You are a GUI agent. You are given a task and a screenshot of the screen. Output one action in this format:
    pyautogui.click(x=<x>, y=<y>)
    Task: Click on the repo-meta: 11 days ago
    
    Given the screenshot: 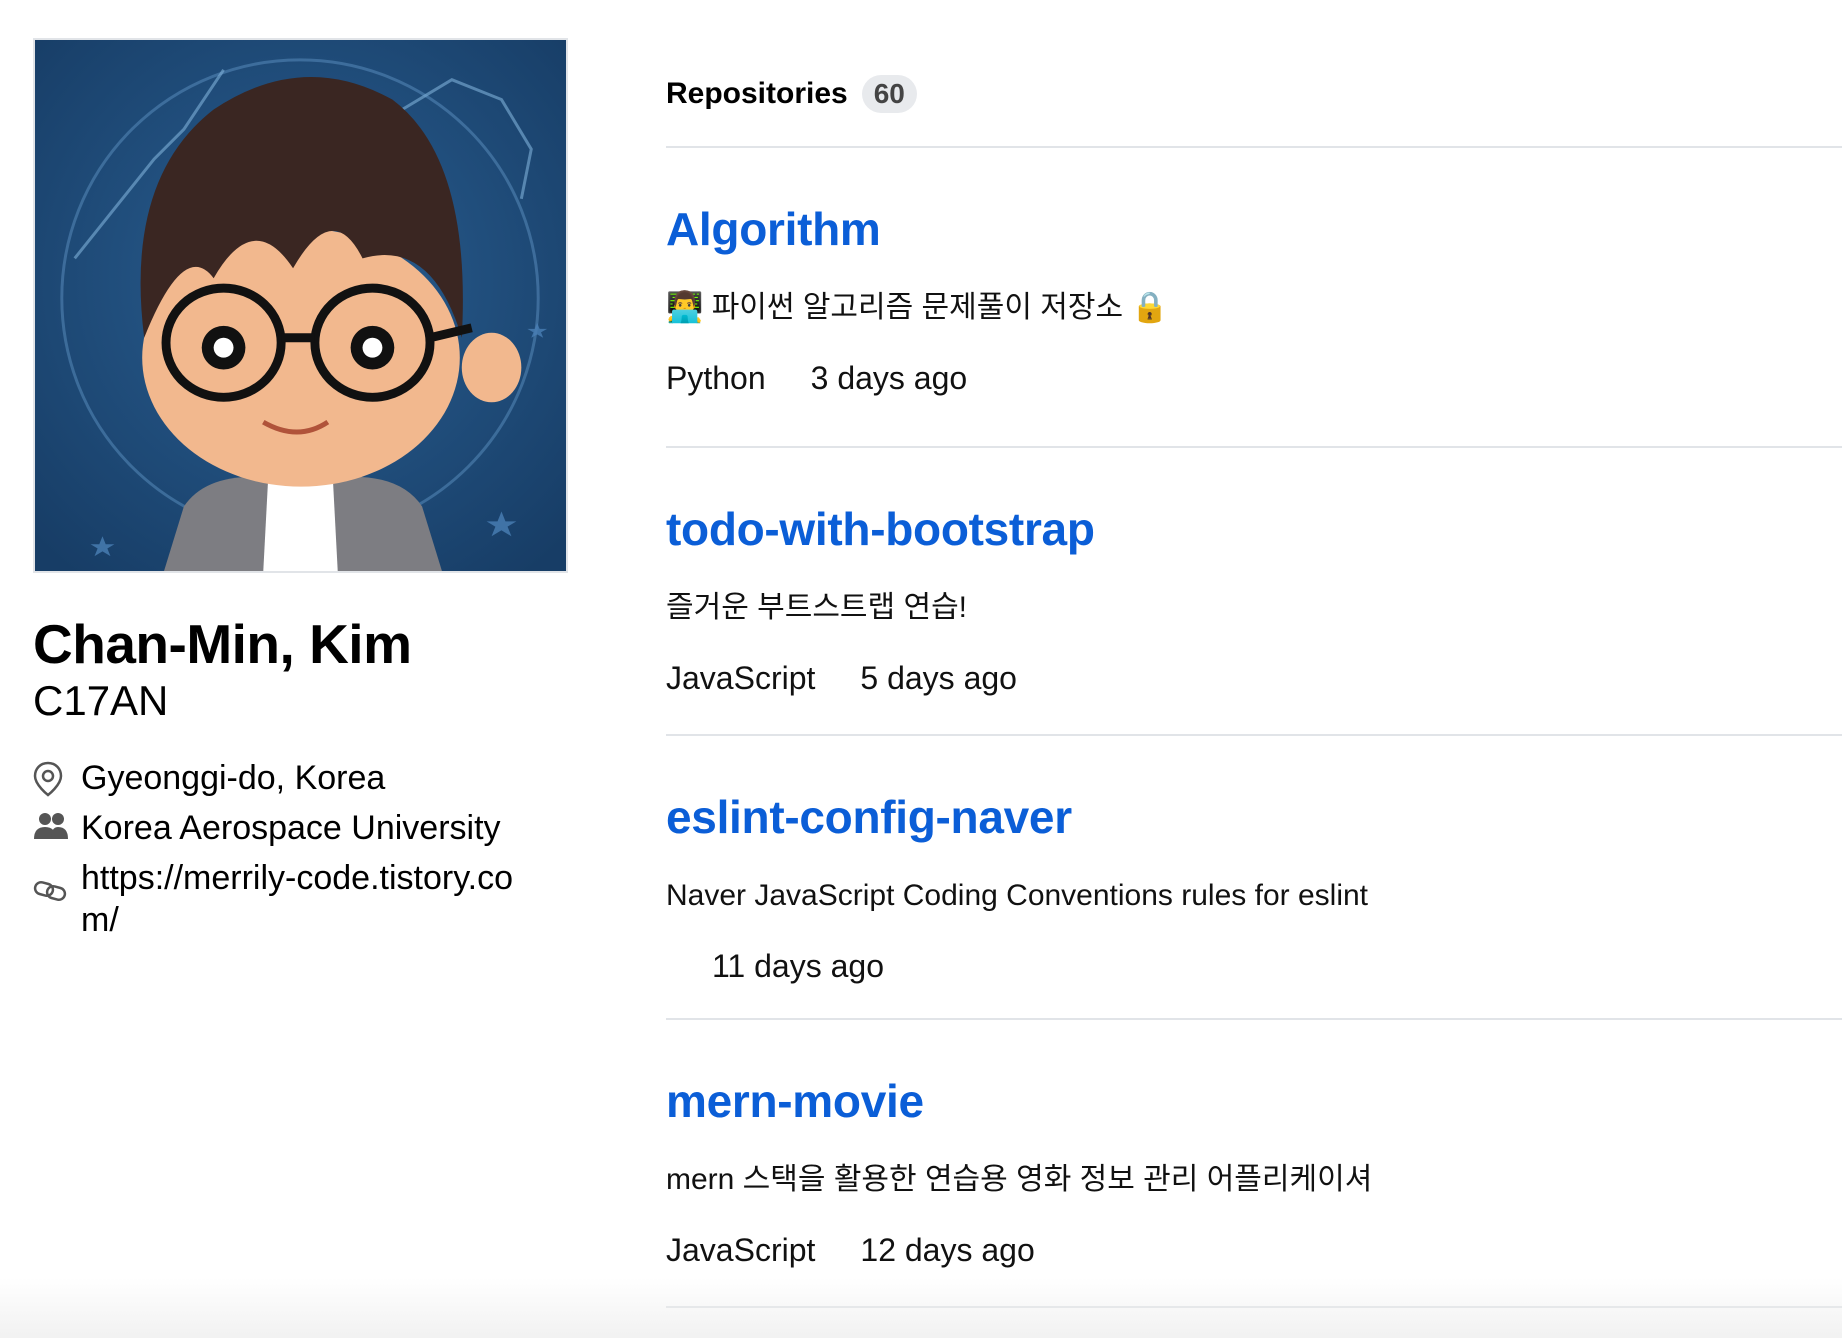 What is the action you would take?
    pyautogui.click(x=775, y=966)
    